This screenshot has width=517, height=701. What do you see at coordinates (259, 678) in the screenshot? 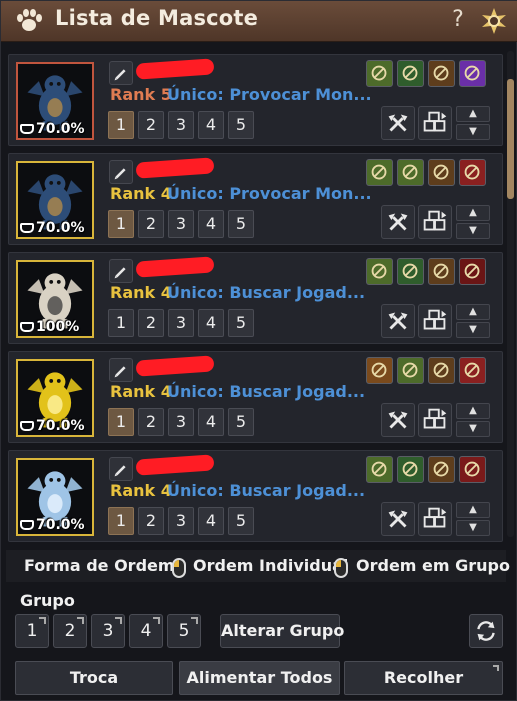
I see `feed-all-button: Alimentar Todos` at bounding box center [259, 678].